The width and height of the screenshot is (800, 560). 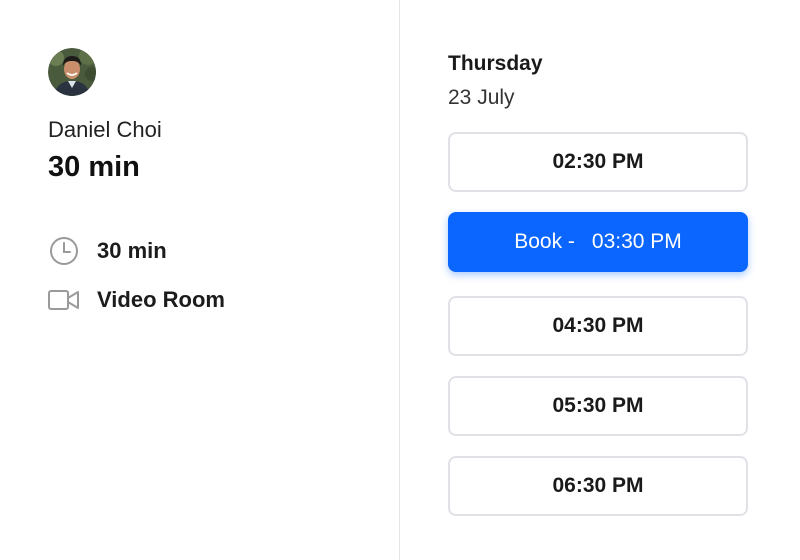 I want to click on time-slot-label: 02:30 PM, so click(x=598, y=161).